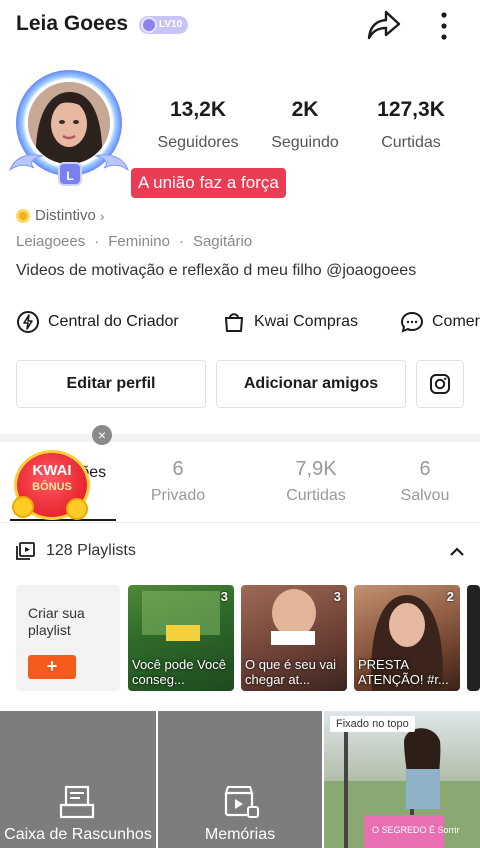 Image resolution: width=480 pixels, height=848 pixels. I want to click on lightning-icon, so click(28, 322).